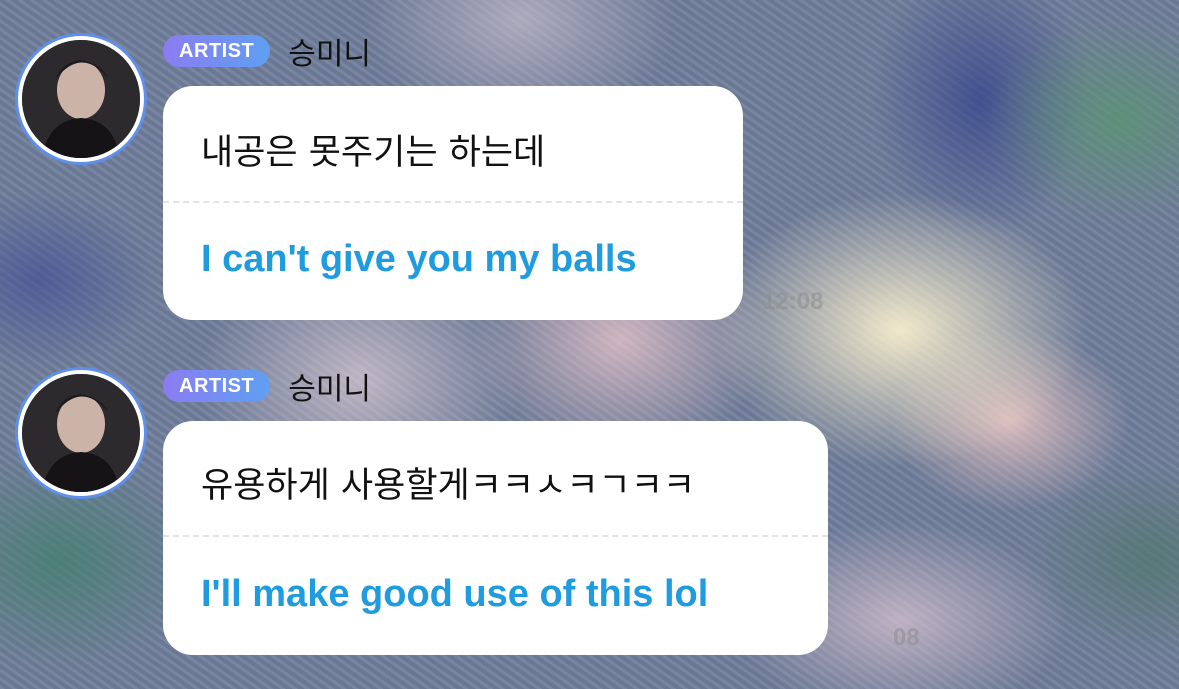 This screenshot has height=689, width=1179. I want to click on message-translation-text: I'll make good use of this lol, so click(455, 594).